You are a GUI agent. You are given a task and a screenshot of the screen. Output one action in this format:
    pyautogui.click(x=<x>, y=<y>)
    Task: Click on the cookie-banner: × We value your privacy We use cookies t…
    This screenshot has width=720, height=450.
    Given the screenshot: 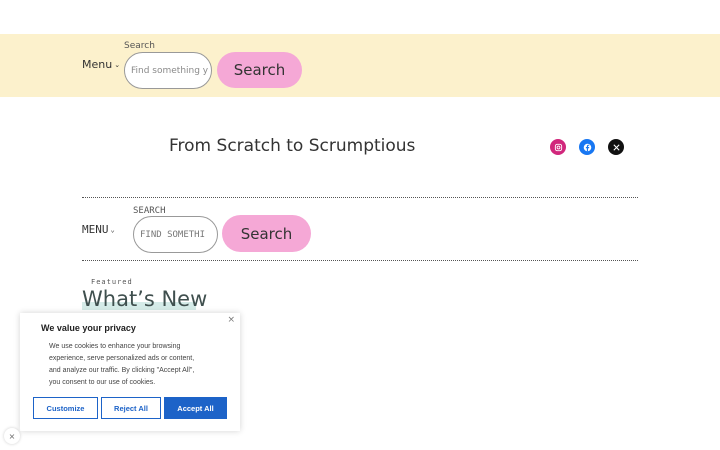 What is the action you would take?
    pyautogui.click(x=130, y=372)
    